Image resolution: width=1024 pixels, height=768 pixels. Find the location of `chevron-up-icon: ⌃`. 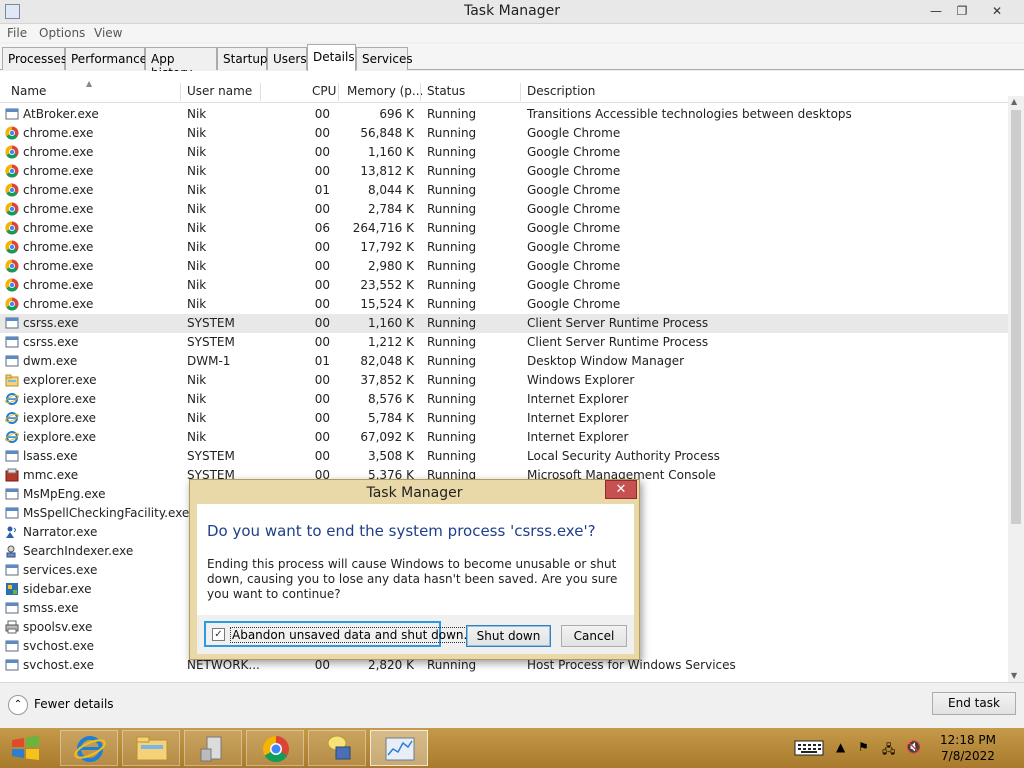

chevron-up-icon: ⌃ is located at coordinates (18, 705).